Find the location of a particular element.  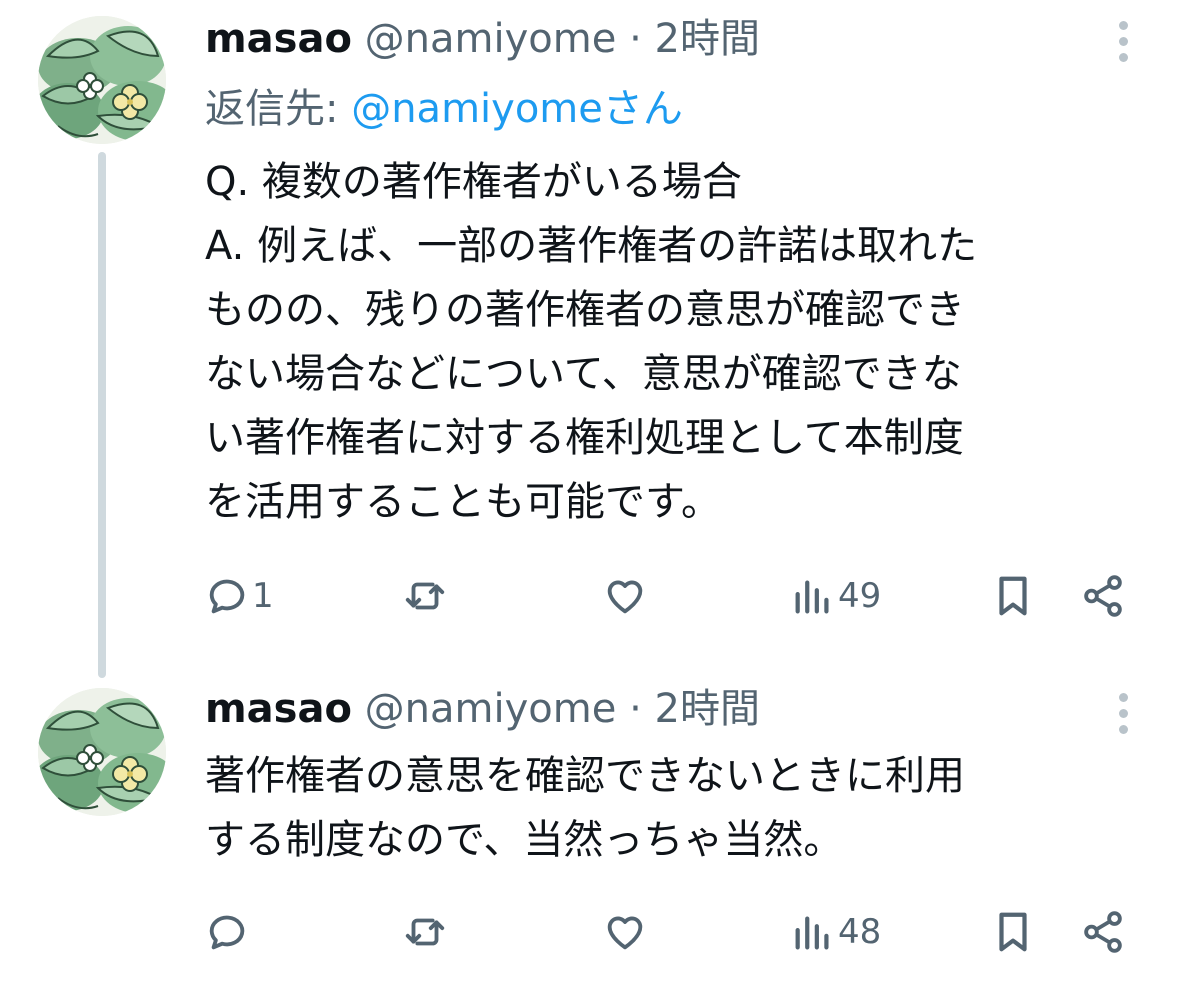

views-button: 48 is located at coordinates (835, 932).